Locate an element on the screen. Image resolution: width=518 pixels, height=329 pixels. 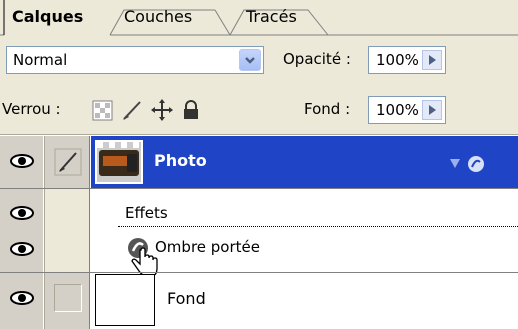
layer-photo-name: Photo is located at coordinates (180, 160).